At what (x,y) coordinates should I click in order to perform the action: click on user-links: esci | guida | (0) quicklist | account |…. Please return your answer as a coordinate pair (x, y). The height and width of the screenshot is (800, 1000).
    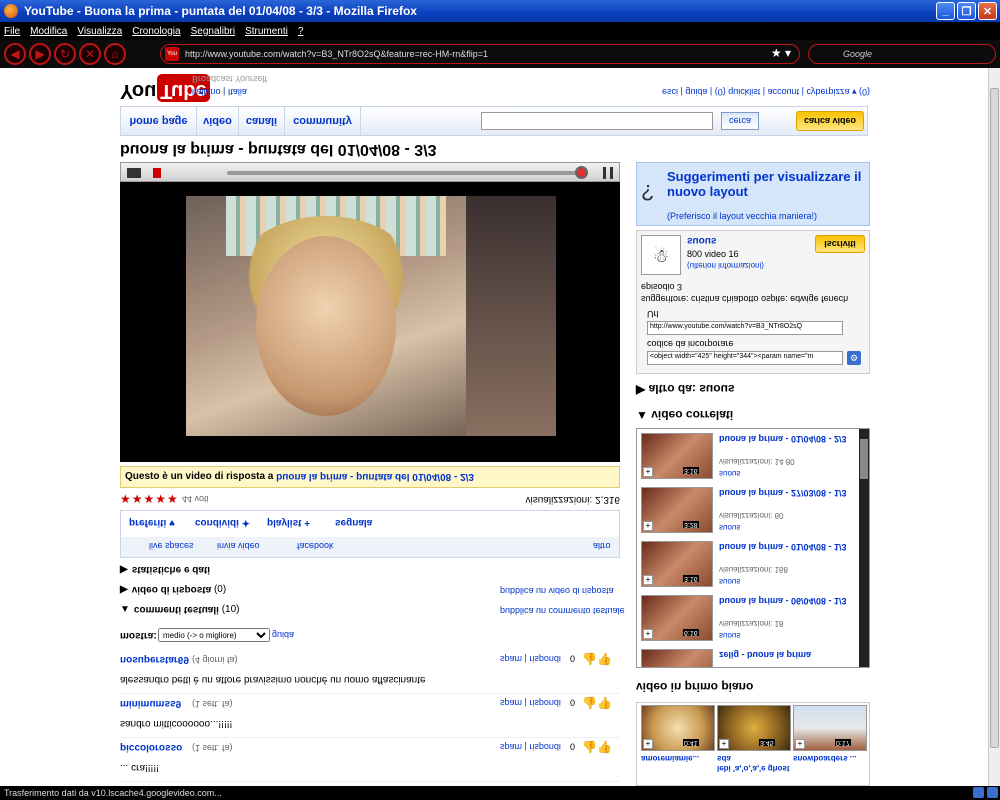
    Looking at the image, I should click on (766, 91).